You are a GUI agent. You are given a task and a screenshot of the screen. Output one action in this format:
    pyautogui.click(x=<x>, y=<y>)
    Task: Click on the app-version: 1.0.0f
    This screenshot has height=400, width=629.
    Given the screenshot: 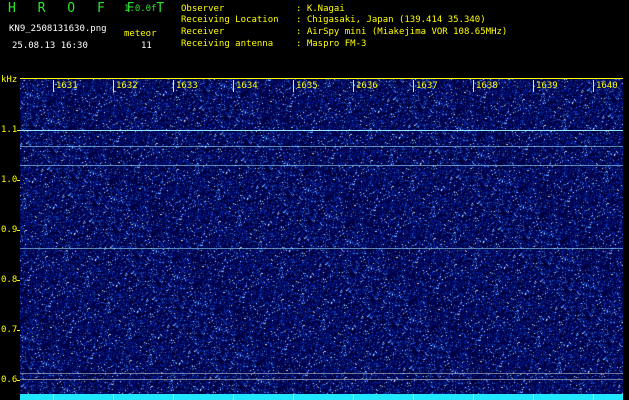 What is the action you would take?
    pyautogui.click(x=140, y=9)
    